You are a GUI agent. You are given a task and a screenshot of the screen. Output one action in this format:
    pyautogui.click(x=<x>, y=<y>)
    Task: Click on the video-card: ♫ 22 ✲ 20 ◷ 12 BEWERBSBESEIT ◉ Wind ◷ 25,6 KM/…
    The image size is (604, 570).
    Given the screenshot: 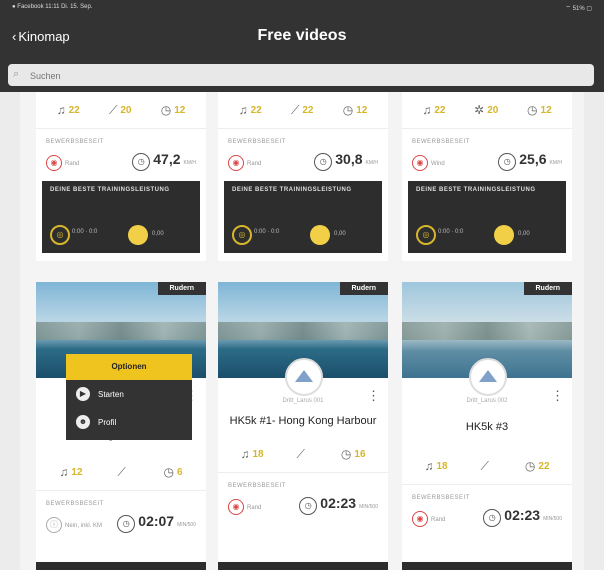 What is the action you would take?
    pyautogui.click(x=487, y=176)
    